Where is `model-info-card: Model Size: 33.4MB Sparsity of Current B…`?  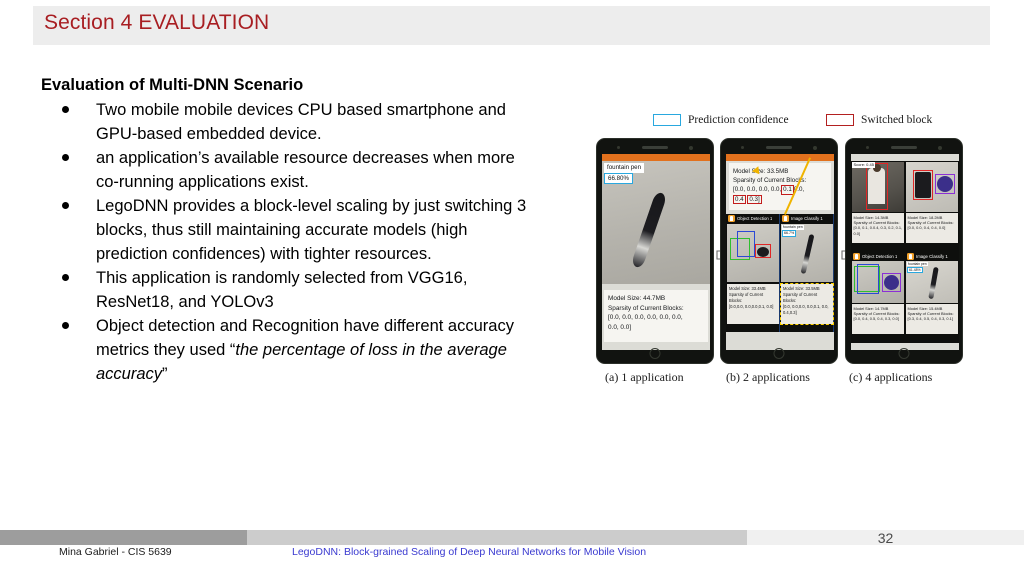 model-info-card: Model Size: 33.4MB Sparsity of Current B… is located at coordinates (753, 304).